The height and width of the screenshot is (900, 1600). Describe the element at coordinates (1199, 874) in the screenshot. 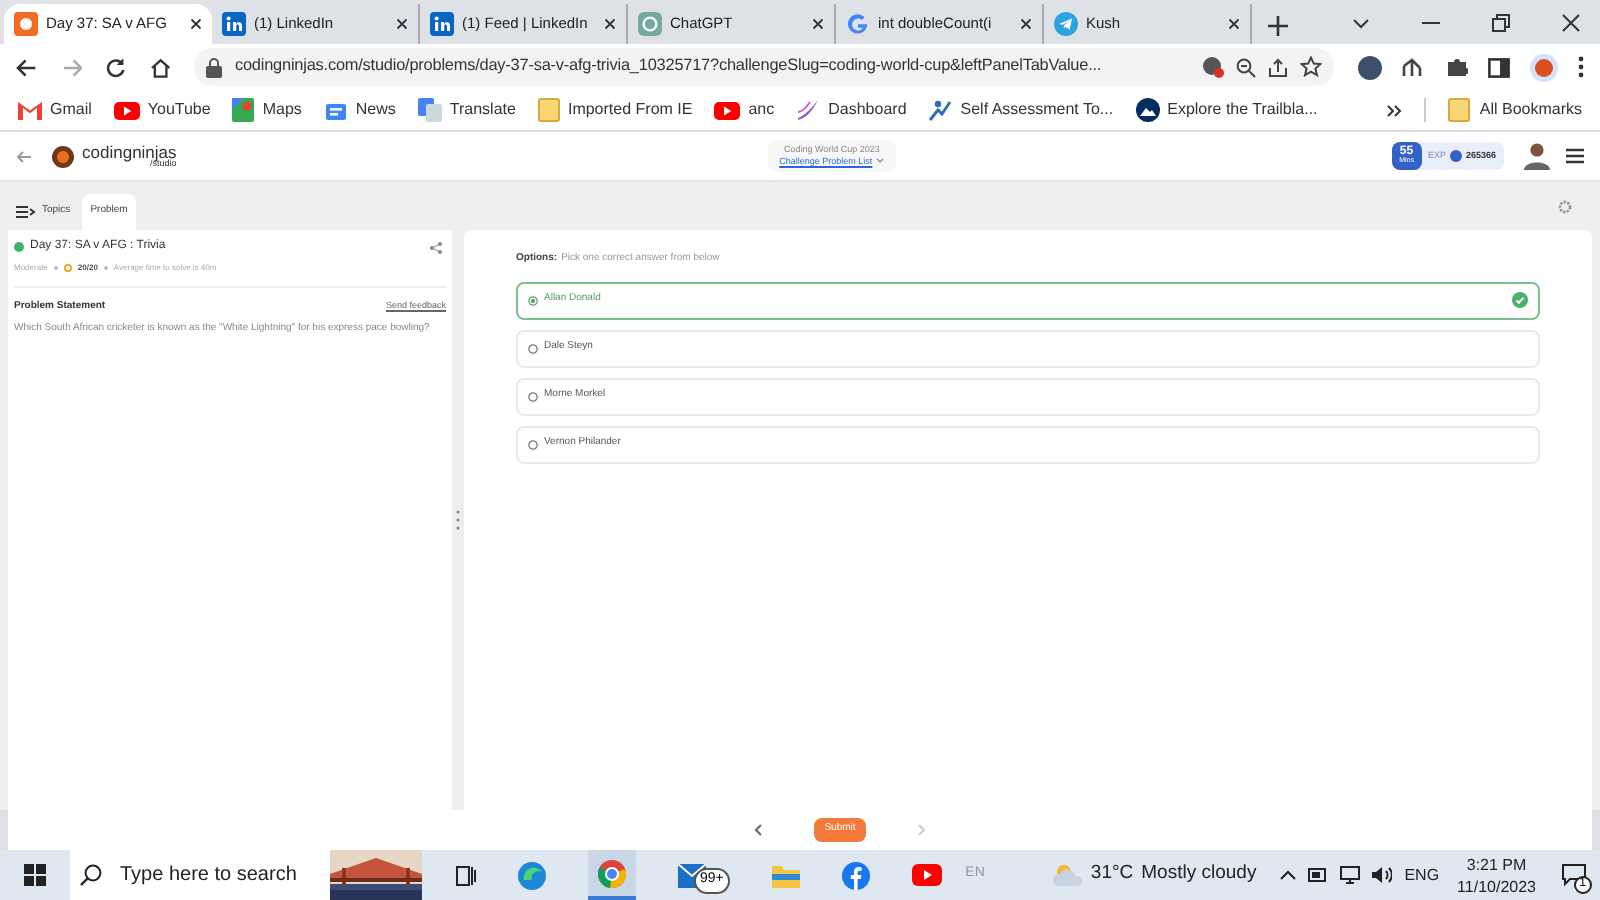

I see `weather-text: Mostly cloudy` at that location.